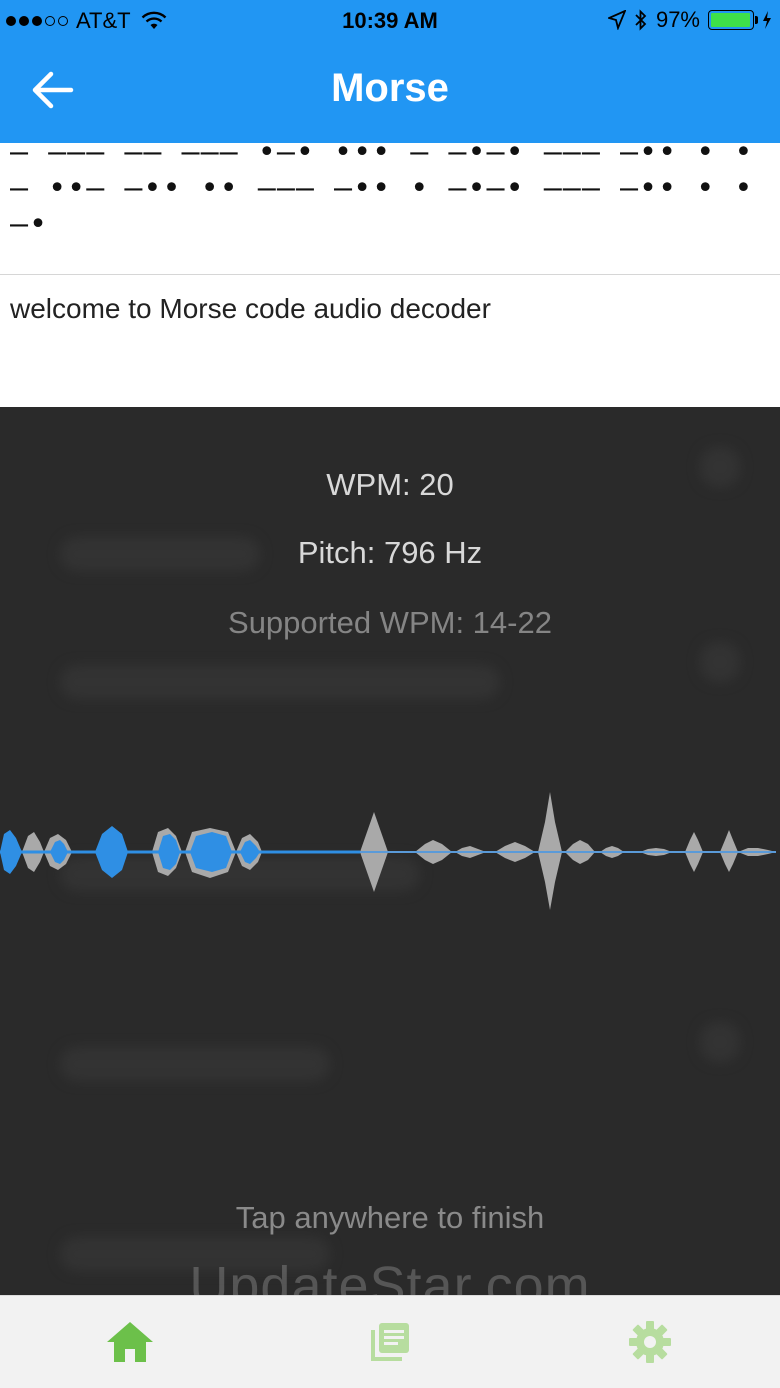 The height and width of the screenshot is (1388, 780). I want to click on status-right: 97%, so click(689, 20).